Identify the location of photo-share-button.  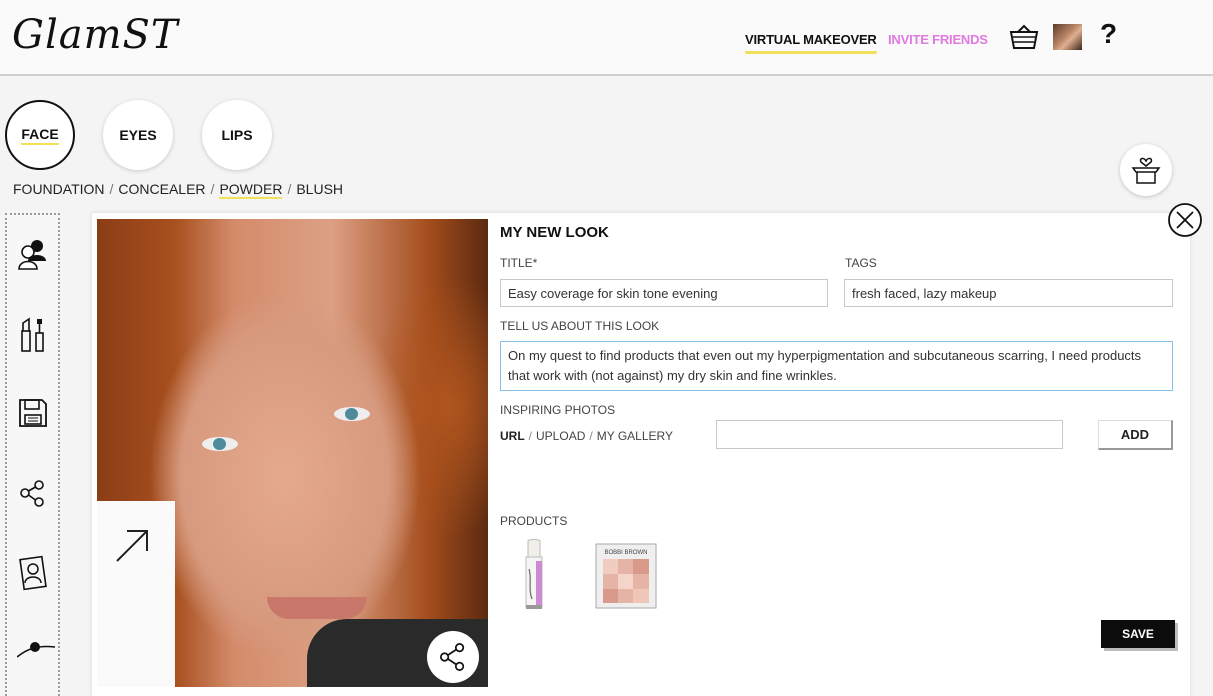
(453, 657).